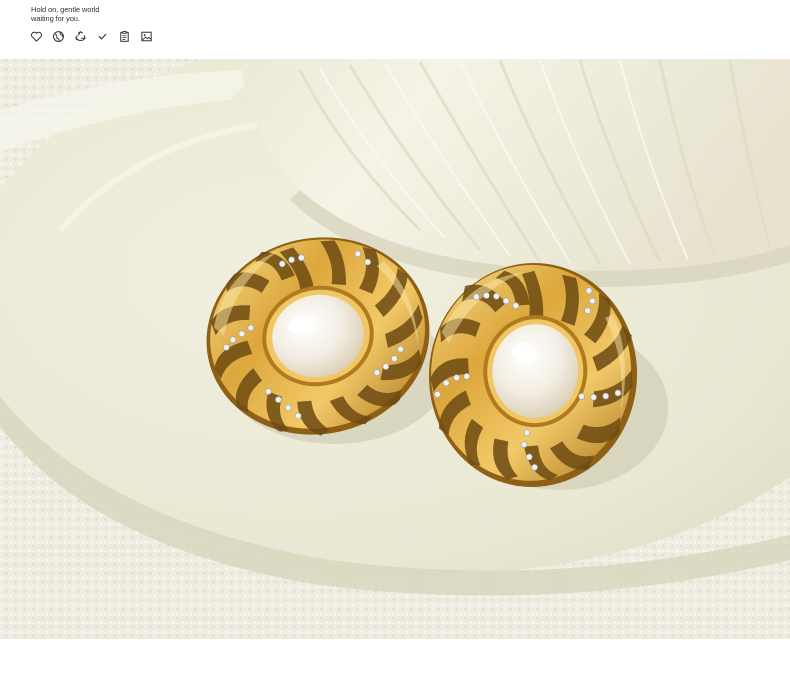 This screenshot has height=681, width=790. Describe the element at coordinates (80, 36) in the screenshot. I see `recycle-icon` at that location.